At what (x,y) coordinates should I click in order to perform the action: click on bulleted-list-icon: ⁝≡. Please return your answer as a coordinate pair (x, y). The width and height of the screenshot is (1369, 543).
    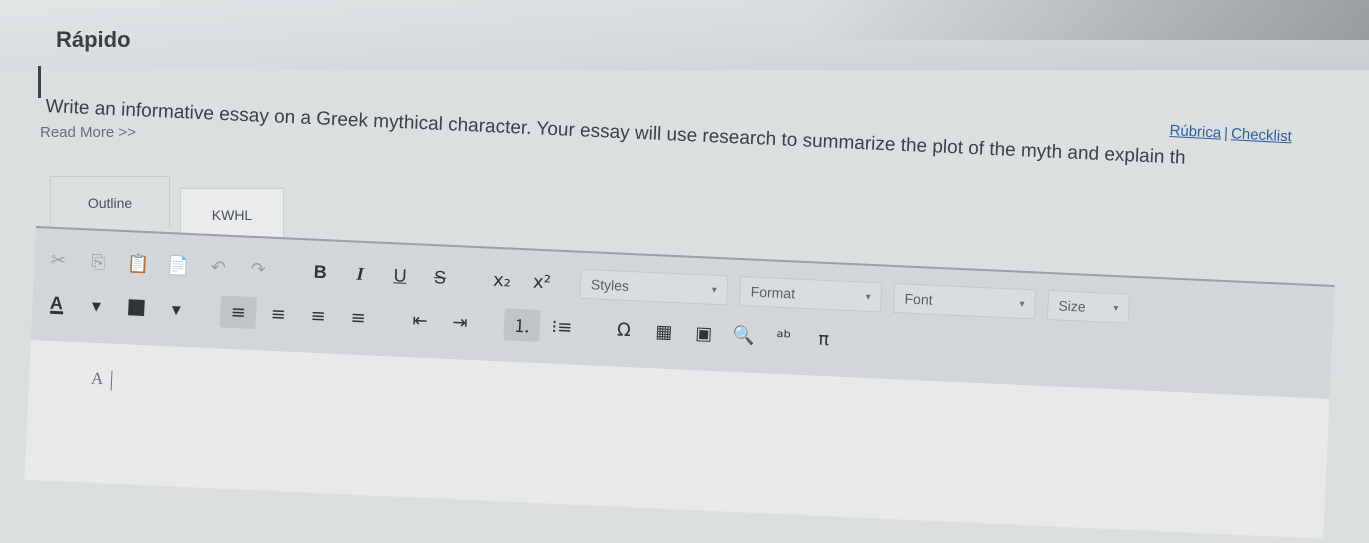
    Looking at the image, I should click on (561, 327).